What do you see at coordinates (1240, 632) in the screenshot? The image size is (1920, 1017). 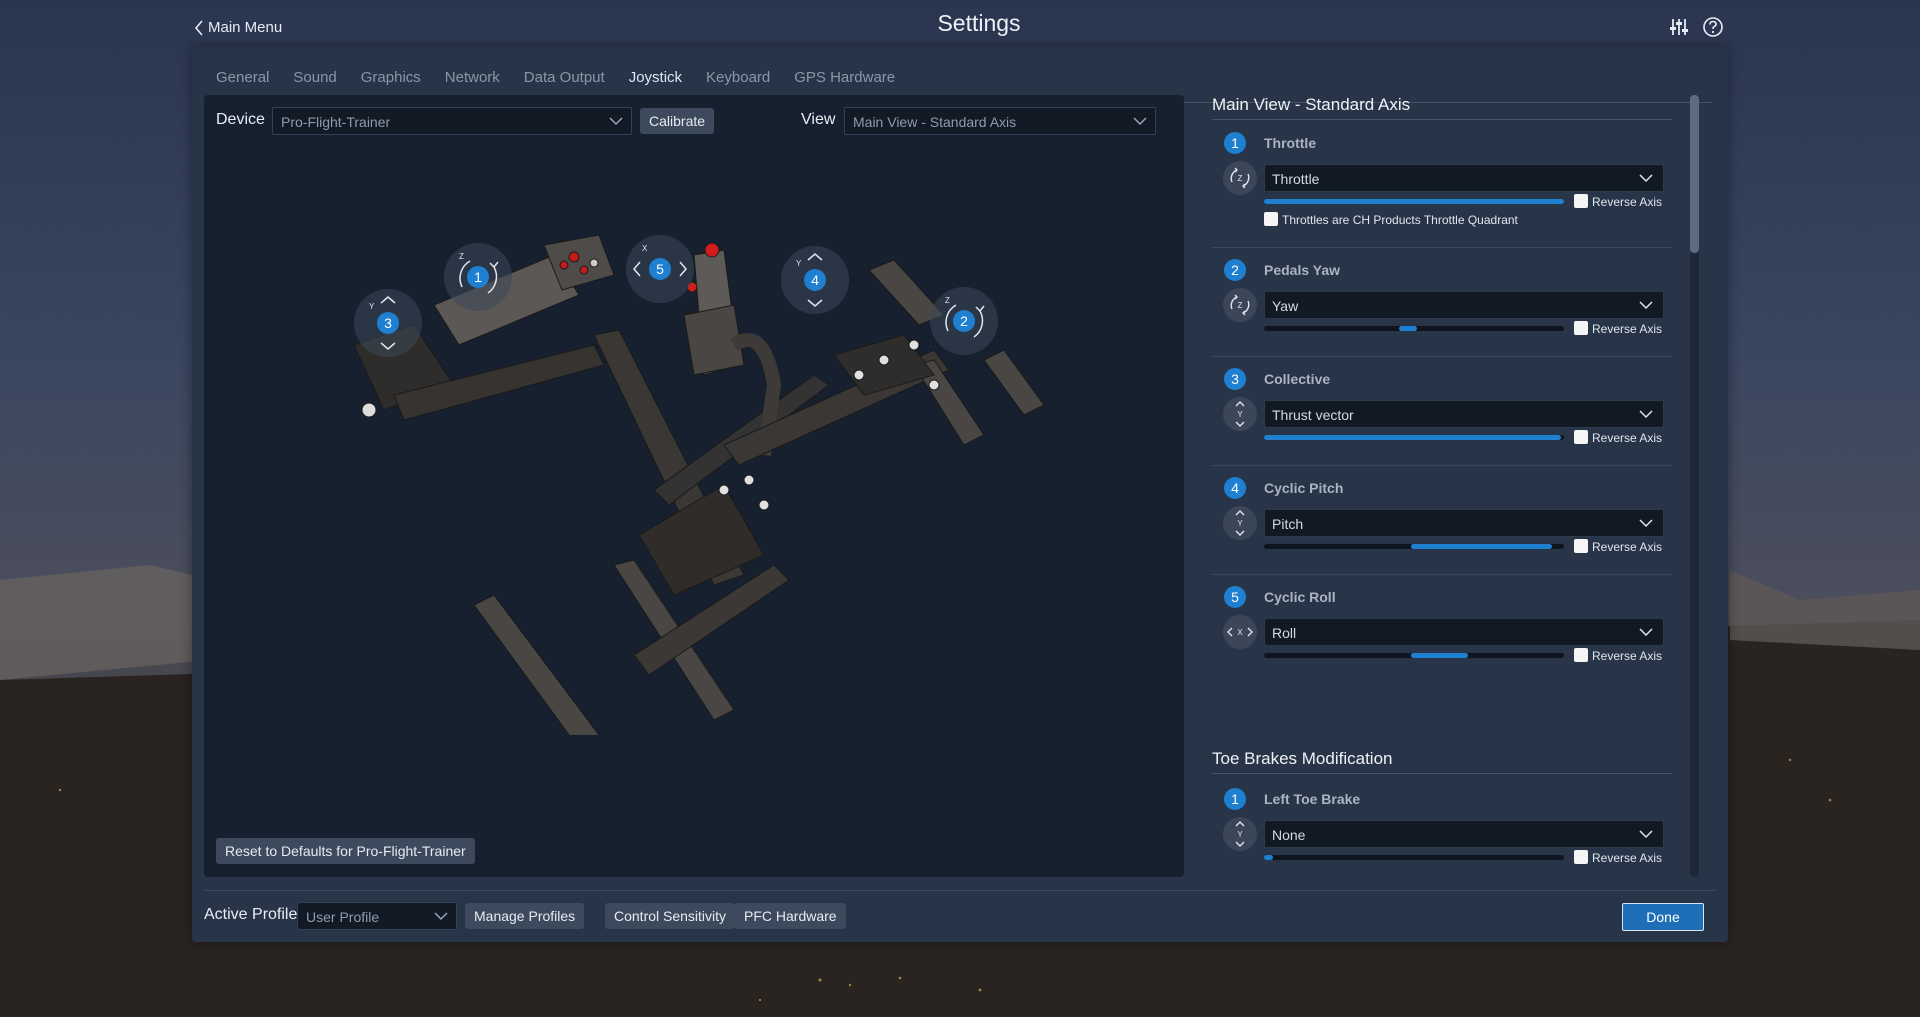 I see `svg-text: X` at bounding box center [1240, 632].